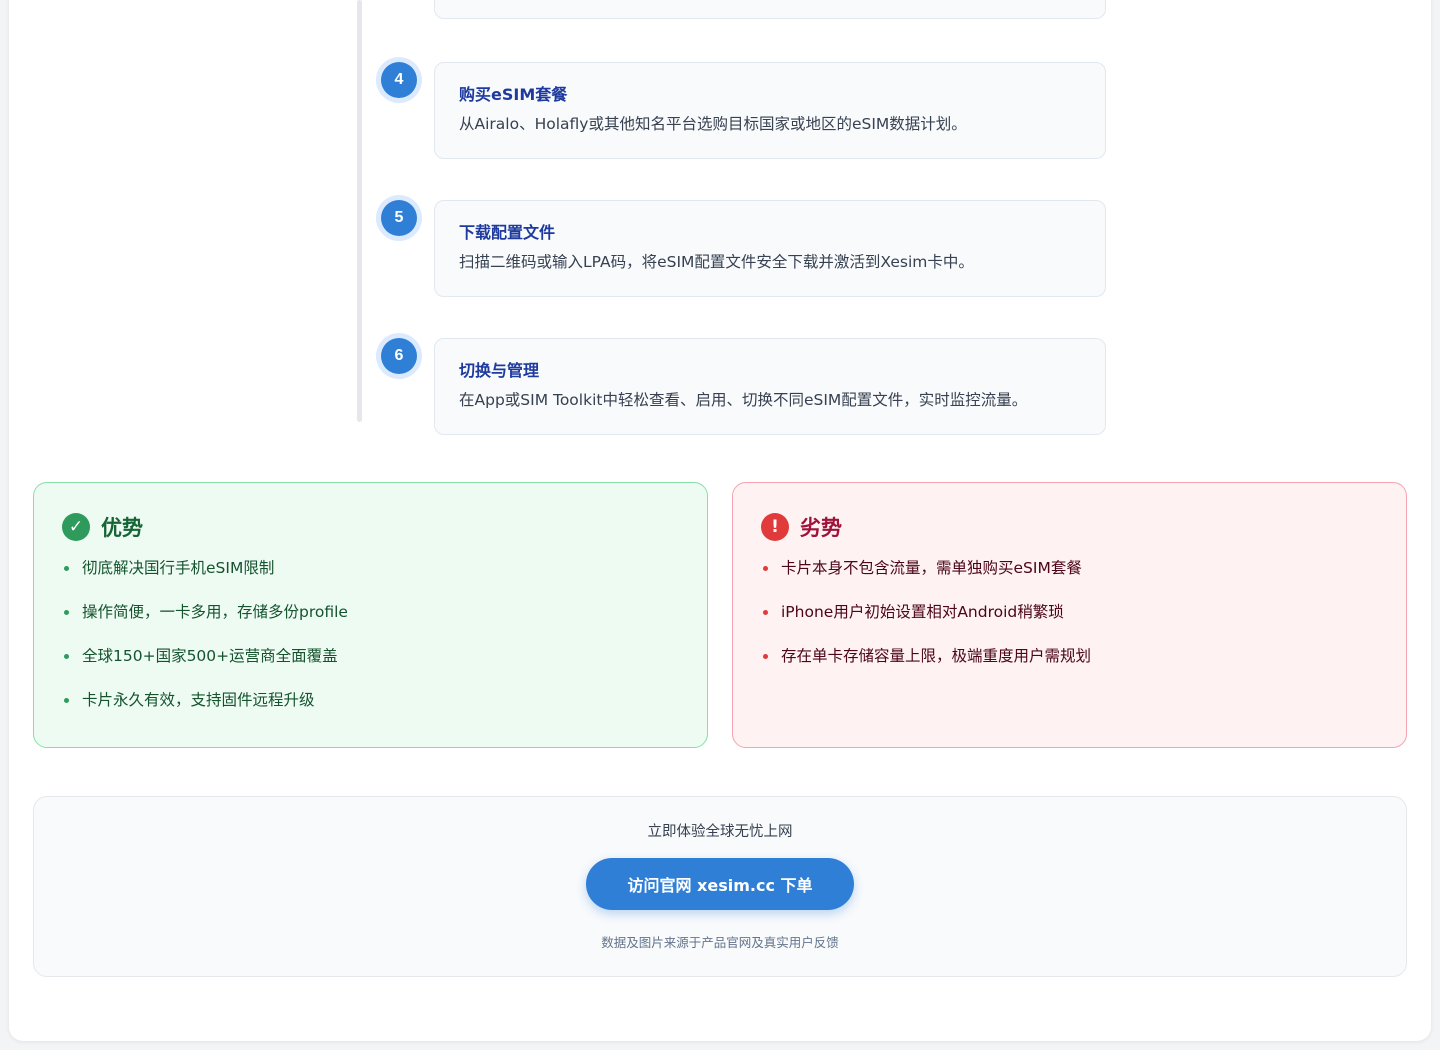  I want to click on pros-item-text: 操作简便，一卡多用，存储多份profile, so click(215, 612).